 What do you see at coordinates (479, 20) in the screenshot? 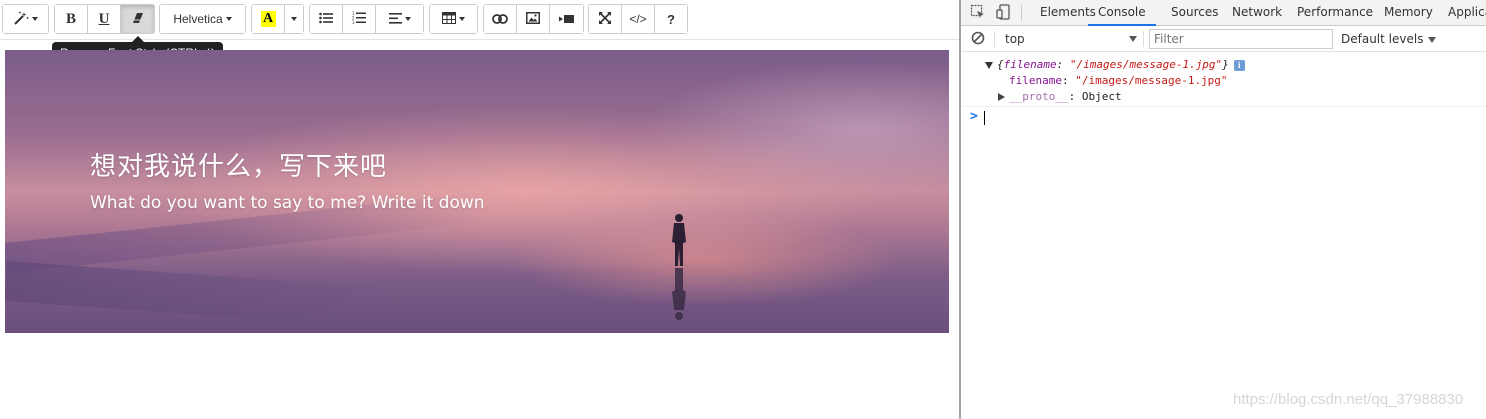
I see `editor-toolbar: B U Helvetica A 1 2 3 </> ?` at bounding box center [479, 20].